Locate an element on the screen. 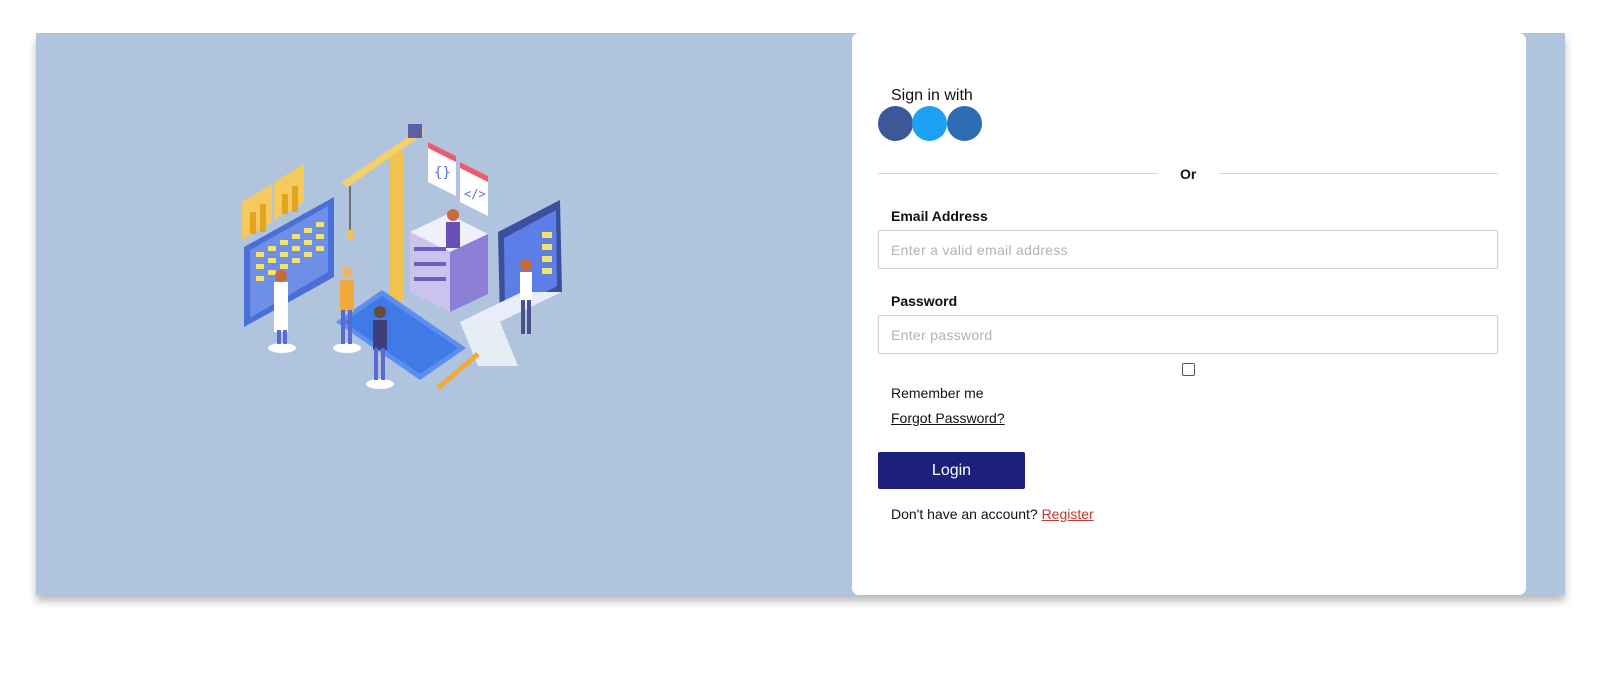 Image resolution: width=1600 pixels, height=686 pixels. sign-in-with-label: Sign in with is located at coordinates (932, 95).